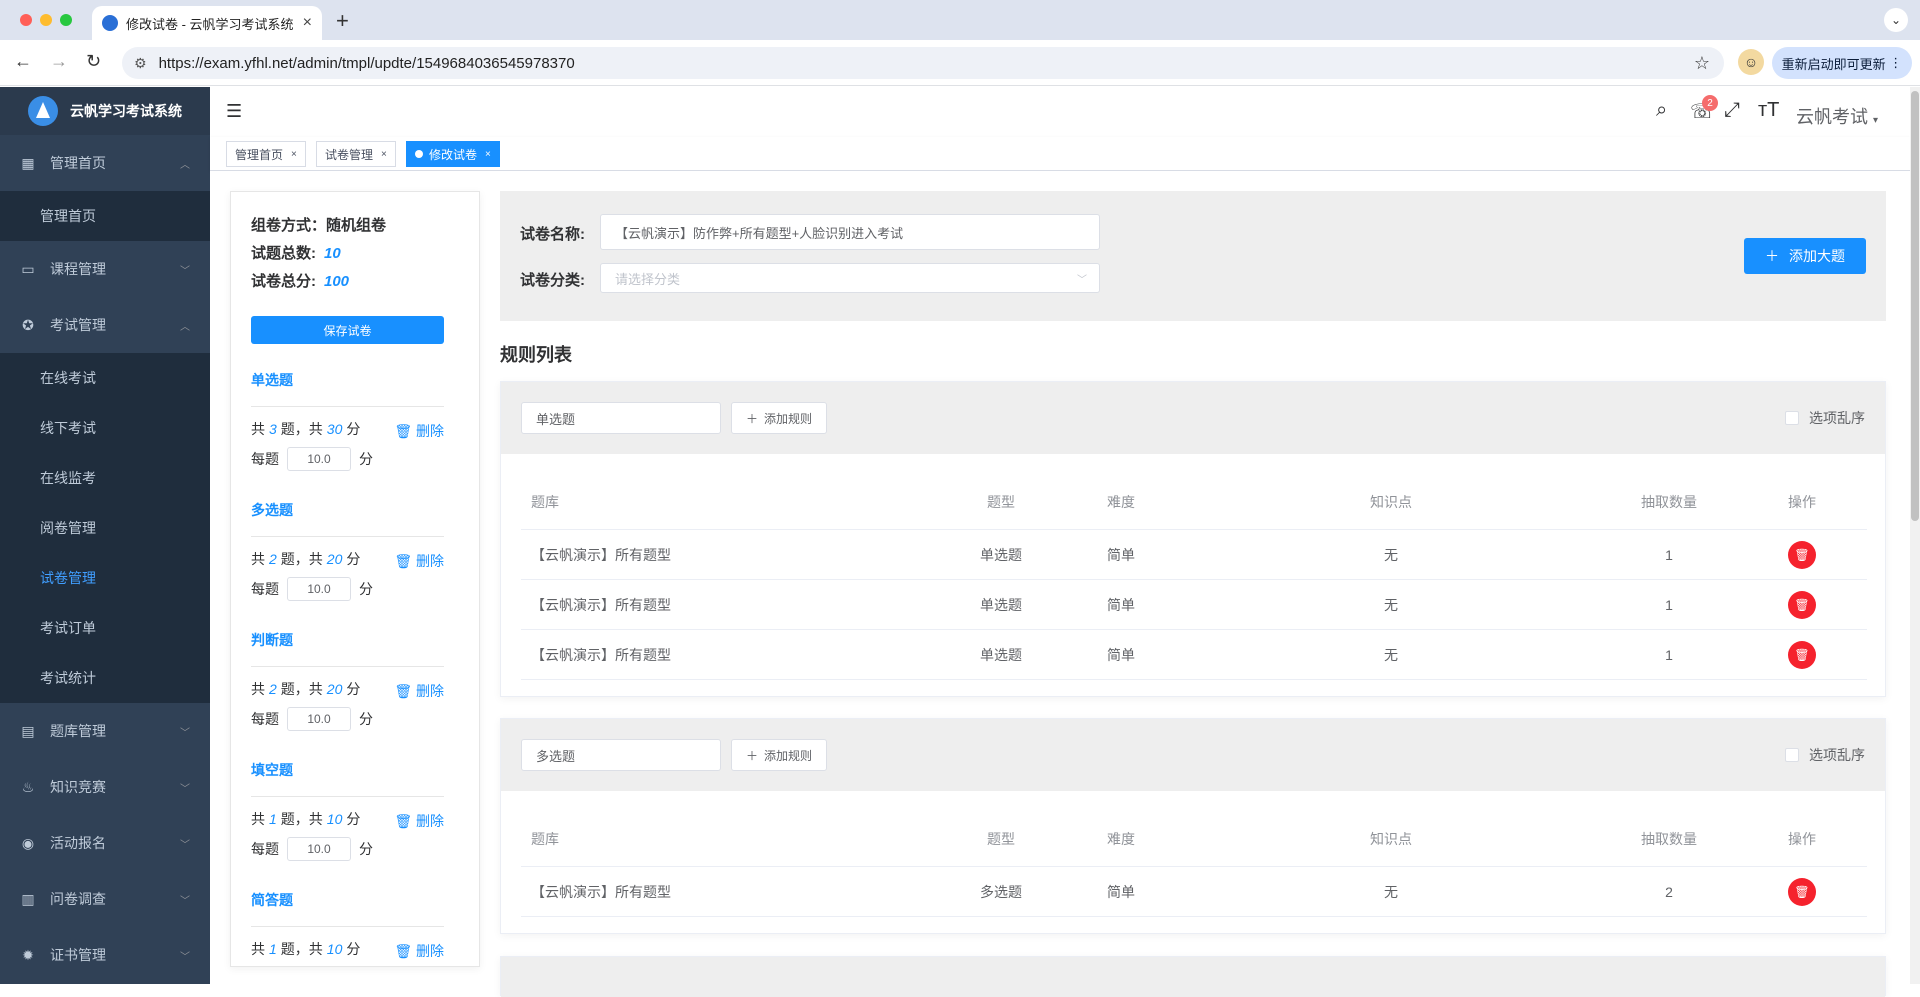 This screenshot has width=1920, height=997. What do you see at coordinates (1768, 110) in the screenshot?
I see `font-size-icon: ᴛT` at bounding box center [1768, 110].